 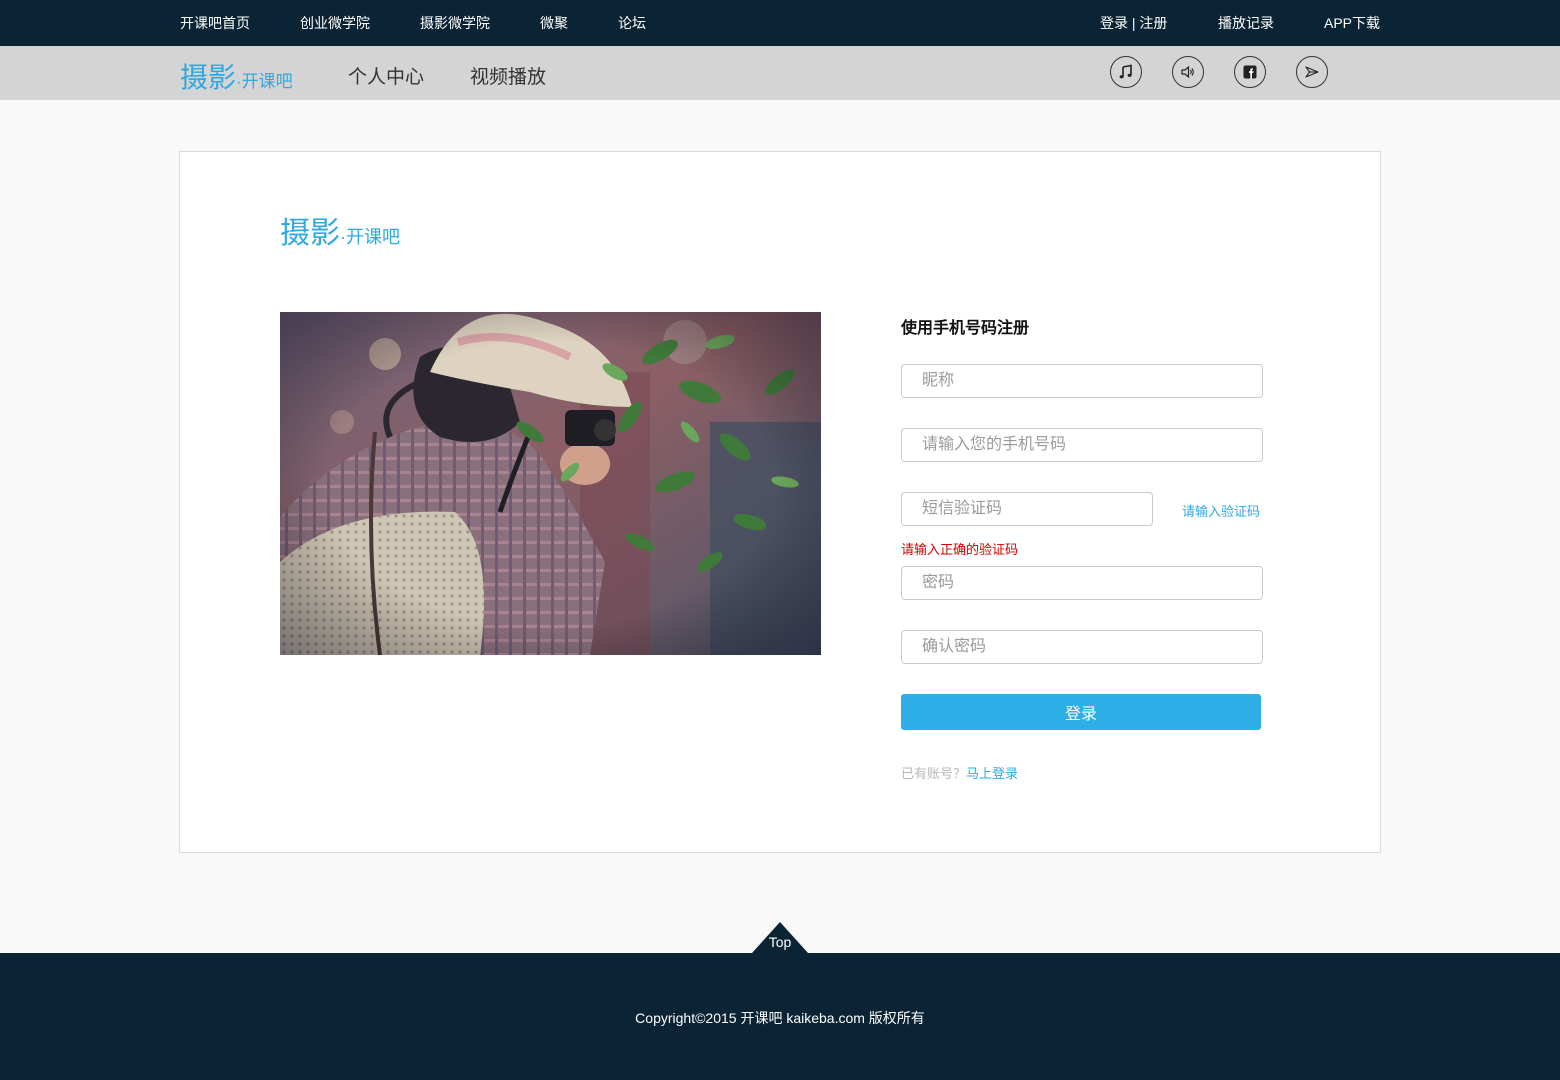 I want to click on sms-code-input, so click(x=1027, y=509).